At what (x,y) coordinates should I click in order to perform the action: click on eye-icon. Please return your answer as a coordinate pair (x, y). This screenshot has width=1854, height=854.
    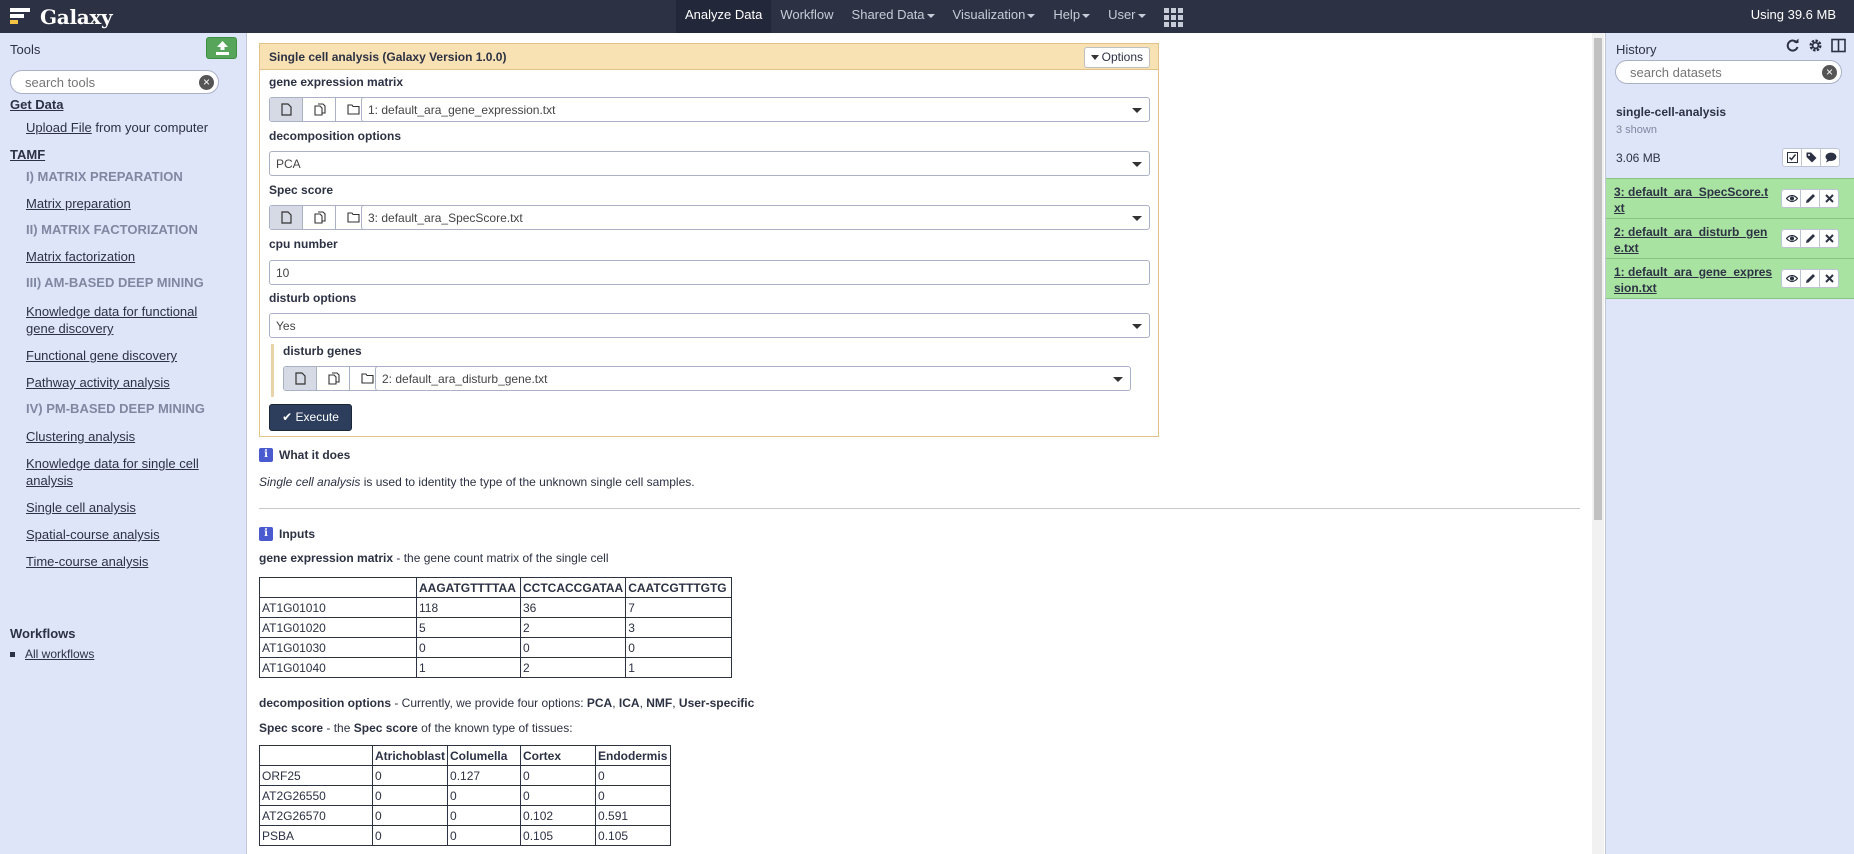
    Looking at the image, I should click on (1792, 198).